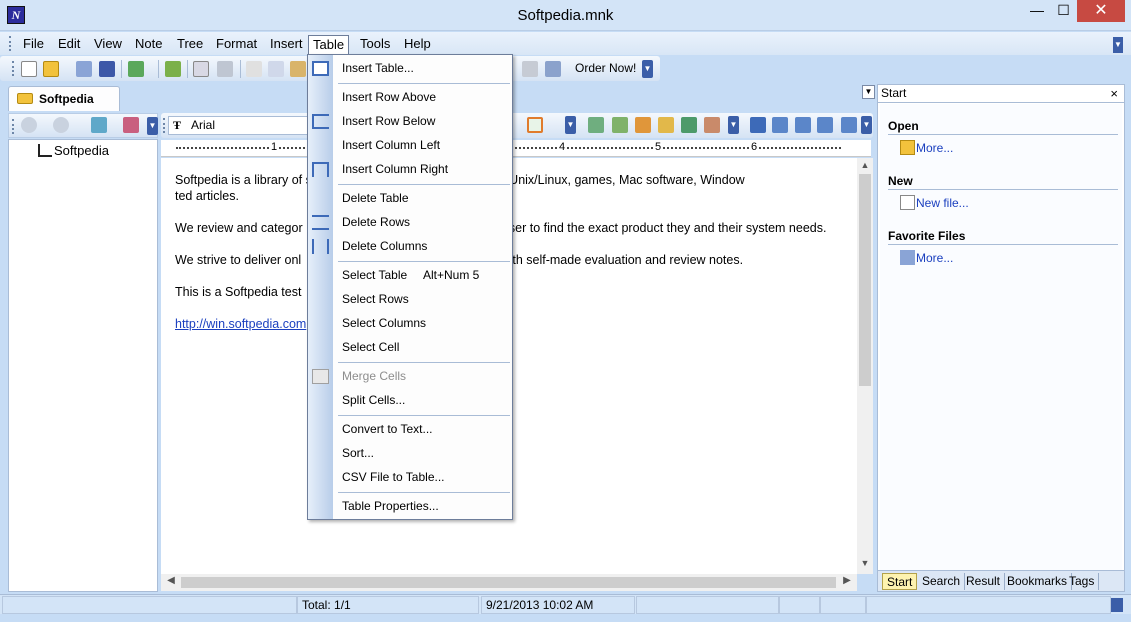 This screenshot has width=1131, height=622. I want to click on forward-icon, so click(61, 125).